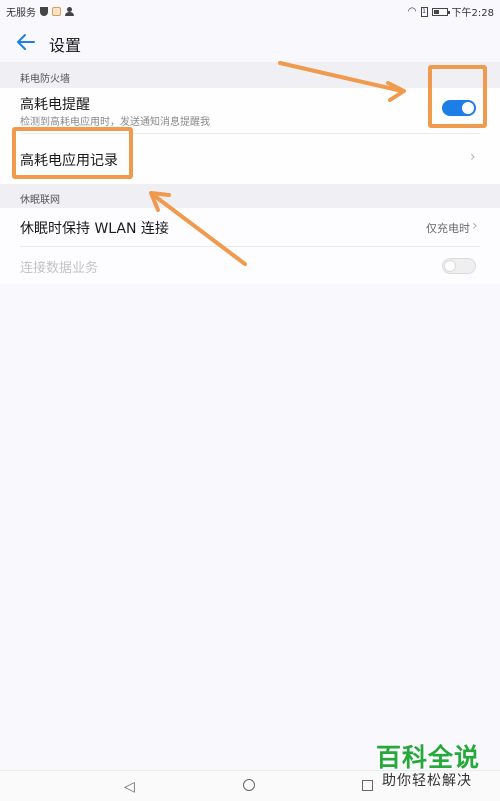  Describe the element at coordinates (44, 11) in the screenshot. I see `shield-icon` at that location.